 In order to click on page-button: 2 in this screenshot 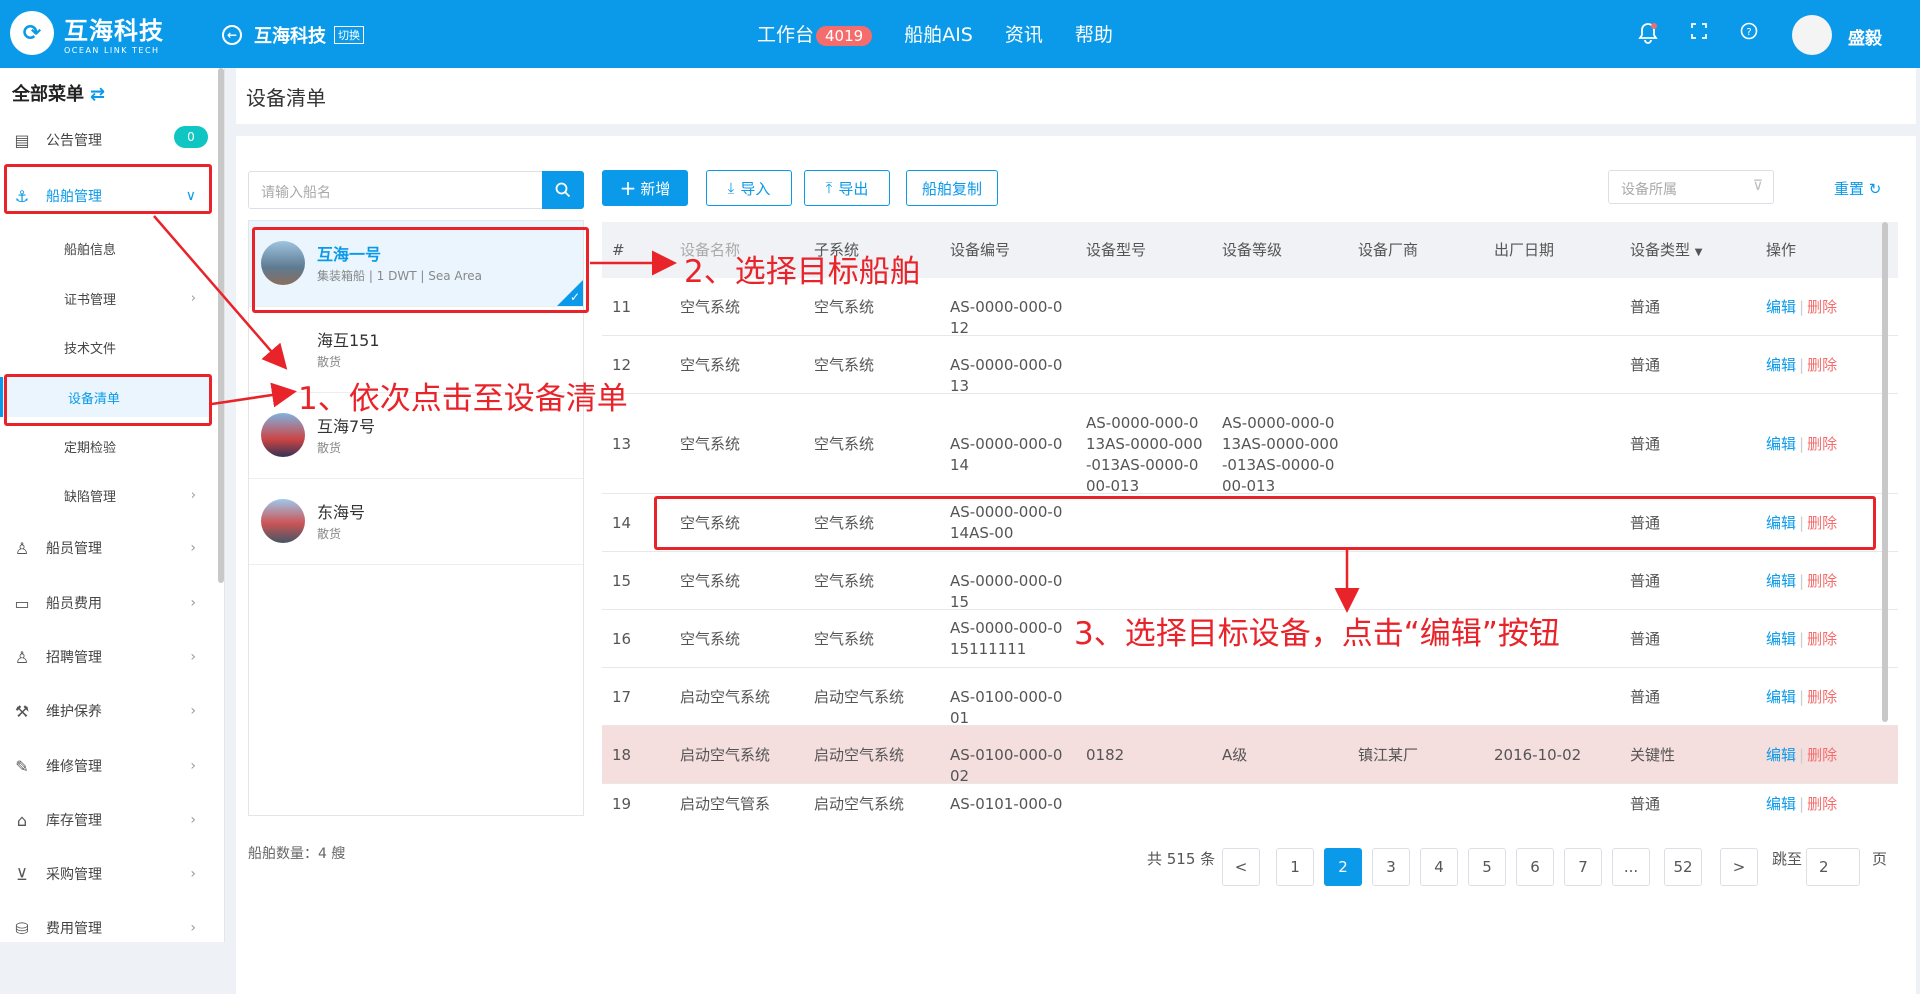, I will do `click(1343, 867)`.